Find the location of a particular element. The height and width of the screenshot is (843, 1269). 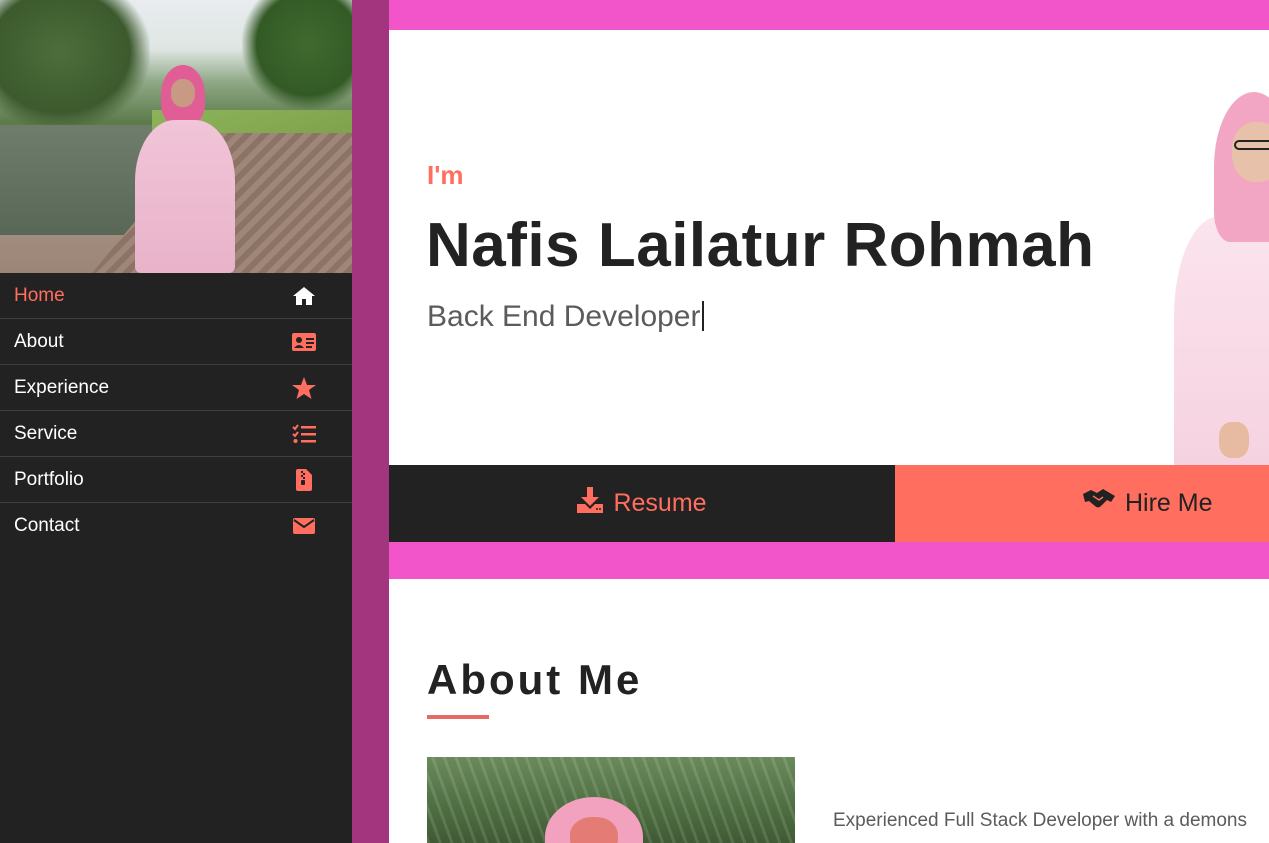

download-icon is located at coordinates (590, 503).